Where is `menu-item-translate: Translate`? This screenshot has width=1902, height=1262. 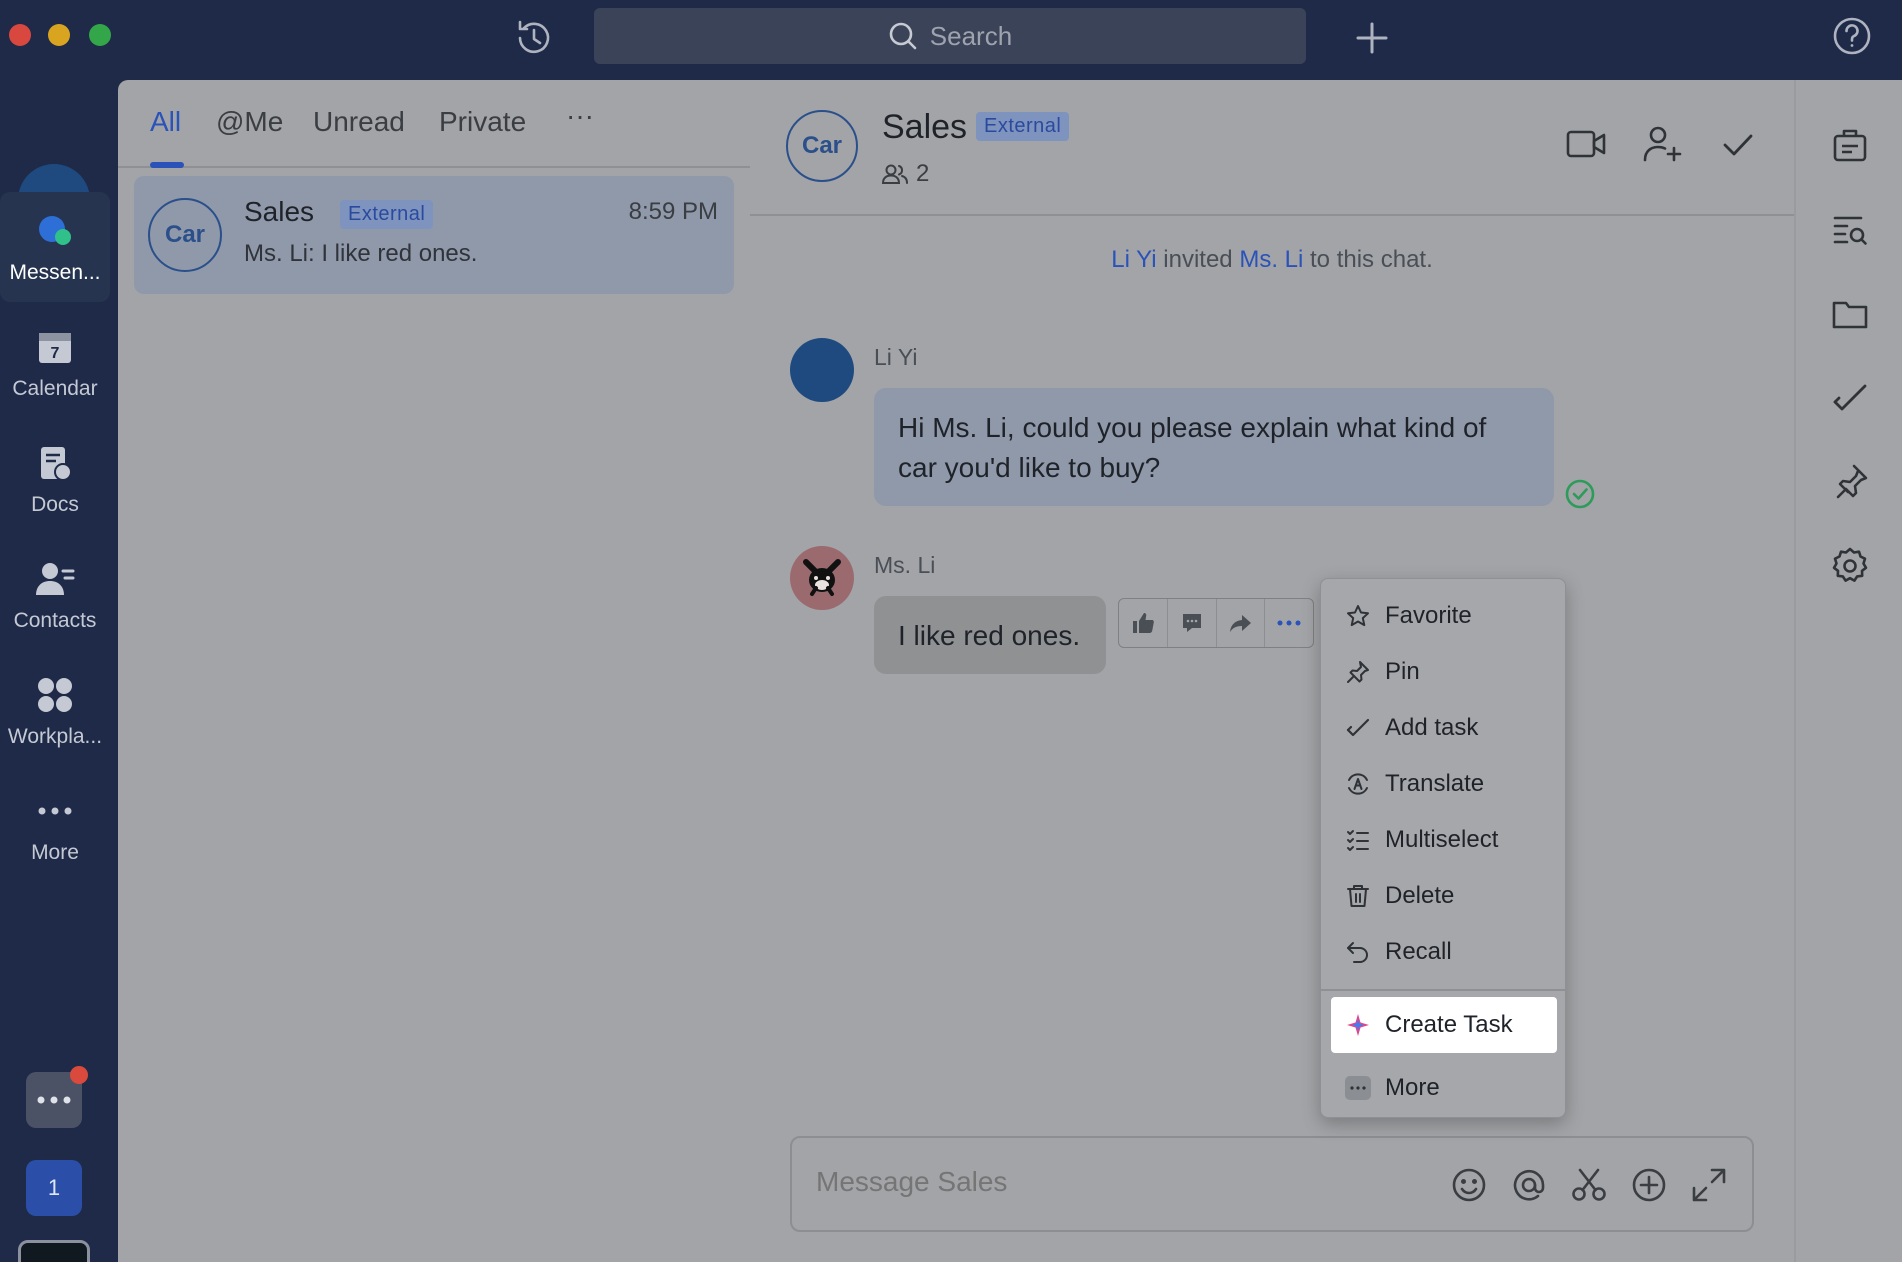 menu-item-translate: Translate is located at coordinates (1444, 784).